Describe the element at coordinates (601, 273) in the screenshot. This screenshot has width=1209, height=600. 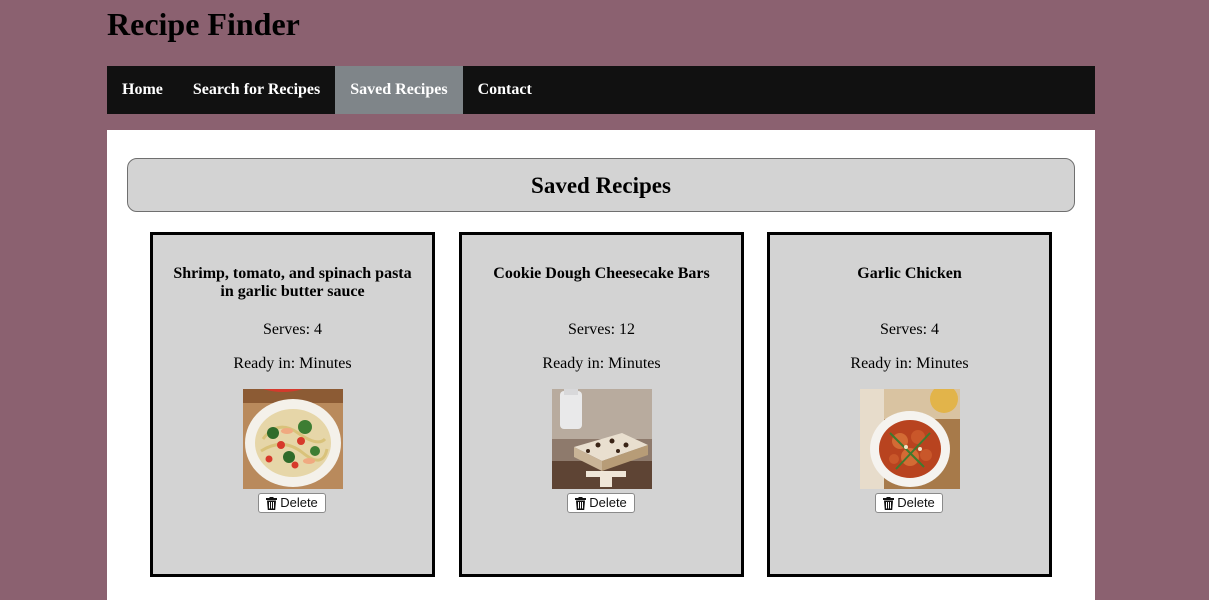
I see `recipe-title: Cookie Dough Cheesecake Bars` at that location.